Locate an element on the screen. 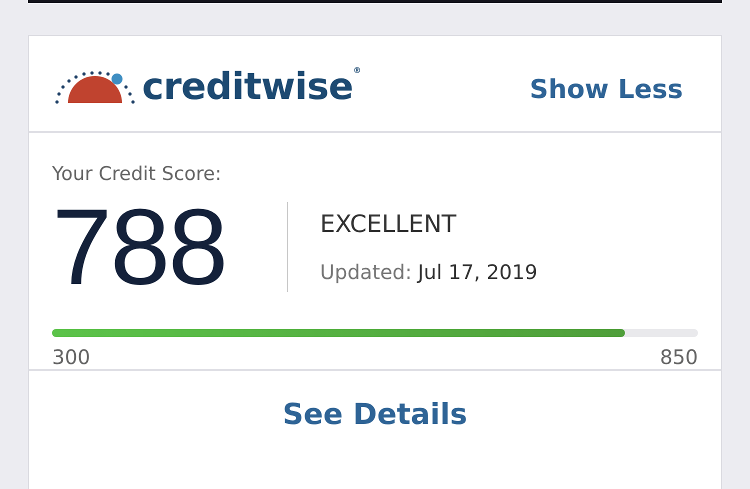 Image resolution: width=750 pixels, height=489 pixels. see-details-link: See Details is located at coordinates (375, 414).